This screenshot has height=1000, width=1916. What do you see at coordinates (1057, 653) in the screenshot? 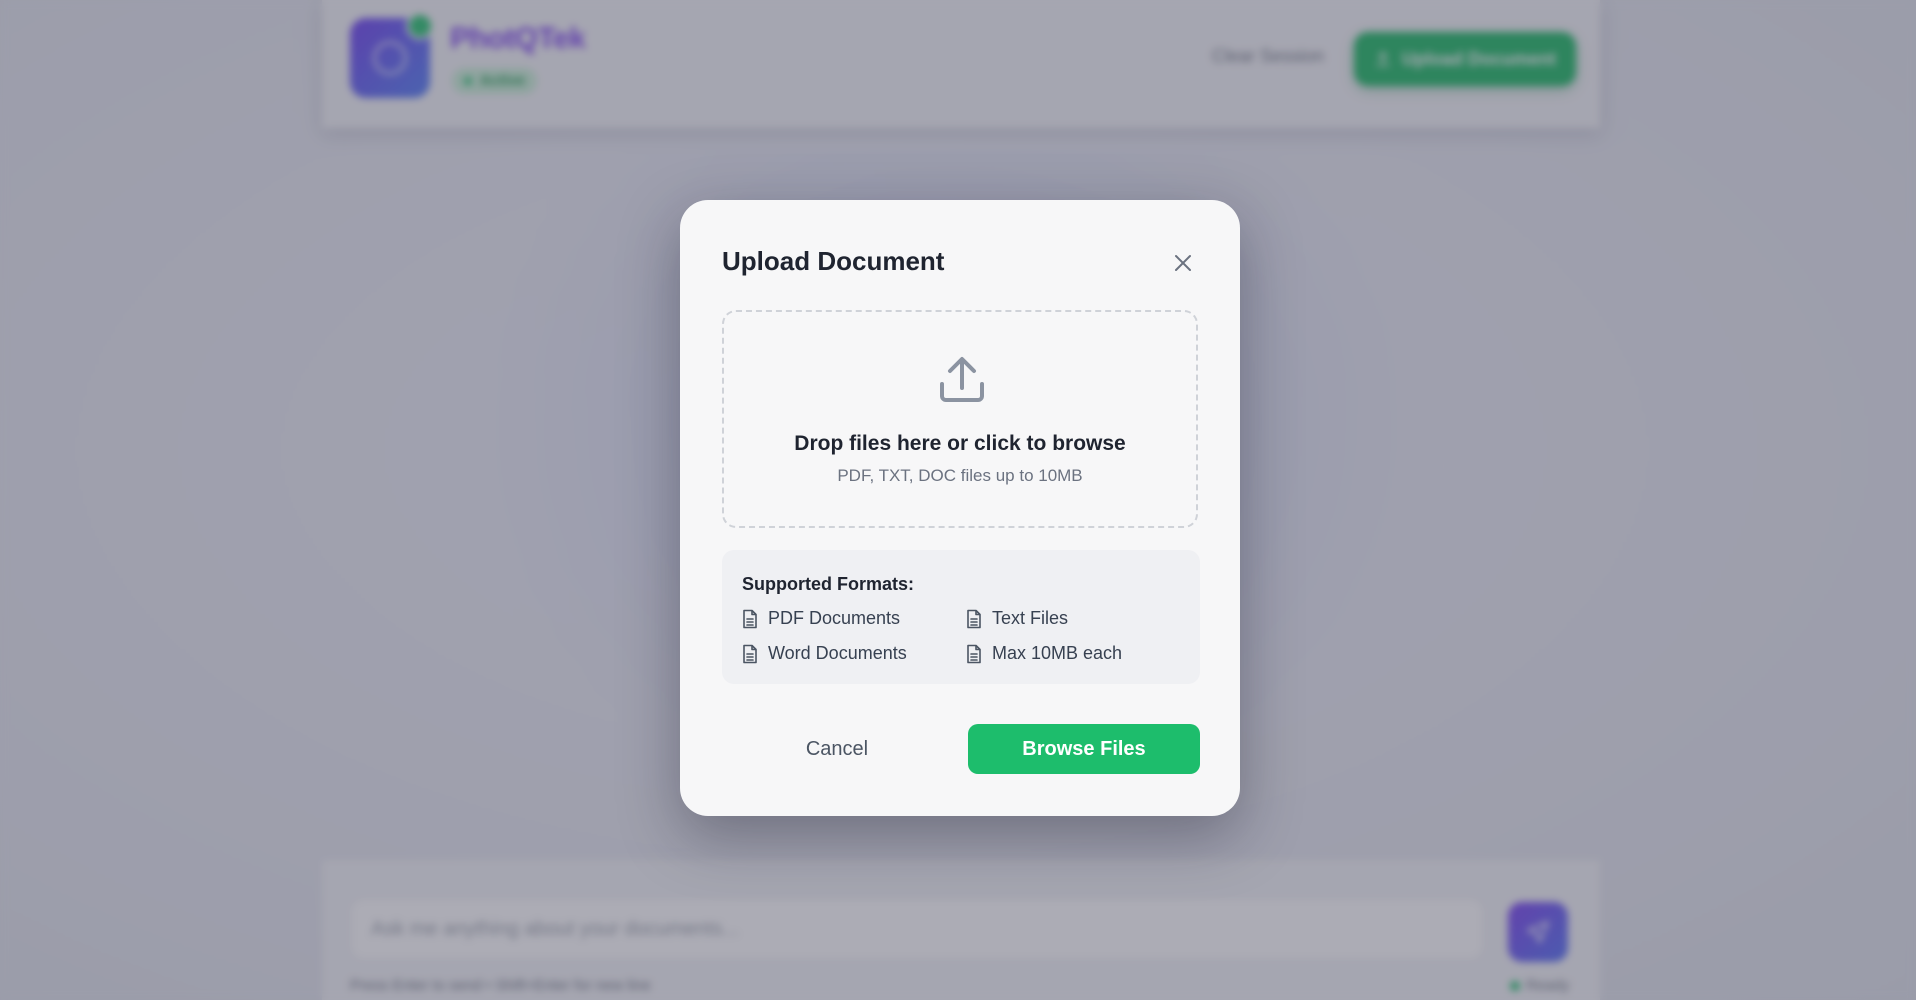
I see `format-item-label: Max 10MB each` at bounding box center [1057, 653].